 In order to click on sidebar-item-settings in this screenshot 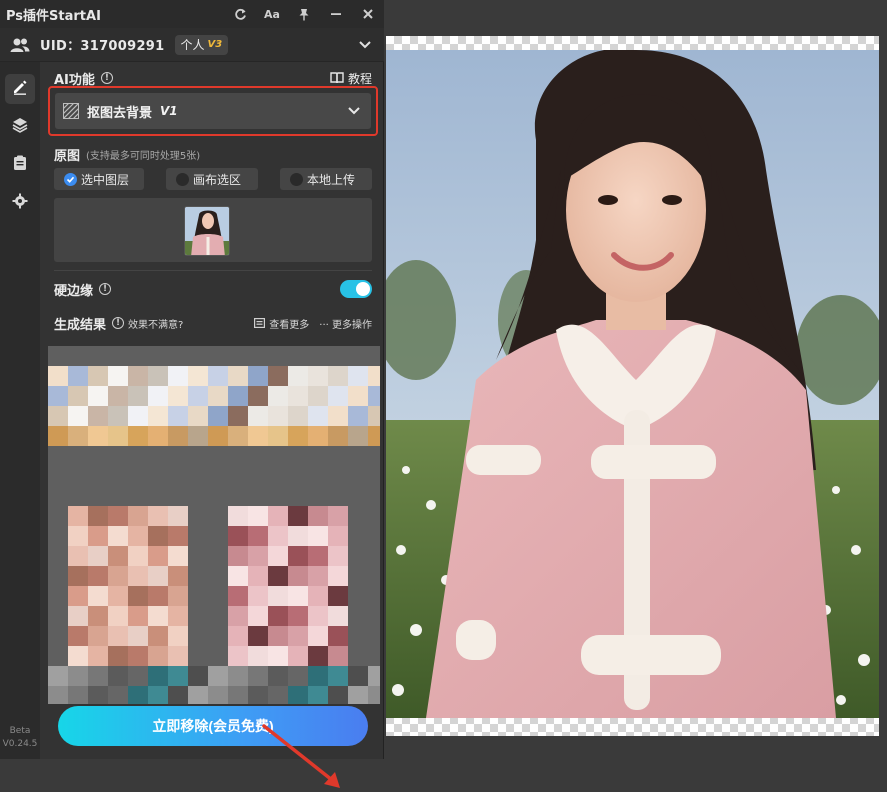, I will do `click(20, 203)`.